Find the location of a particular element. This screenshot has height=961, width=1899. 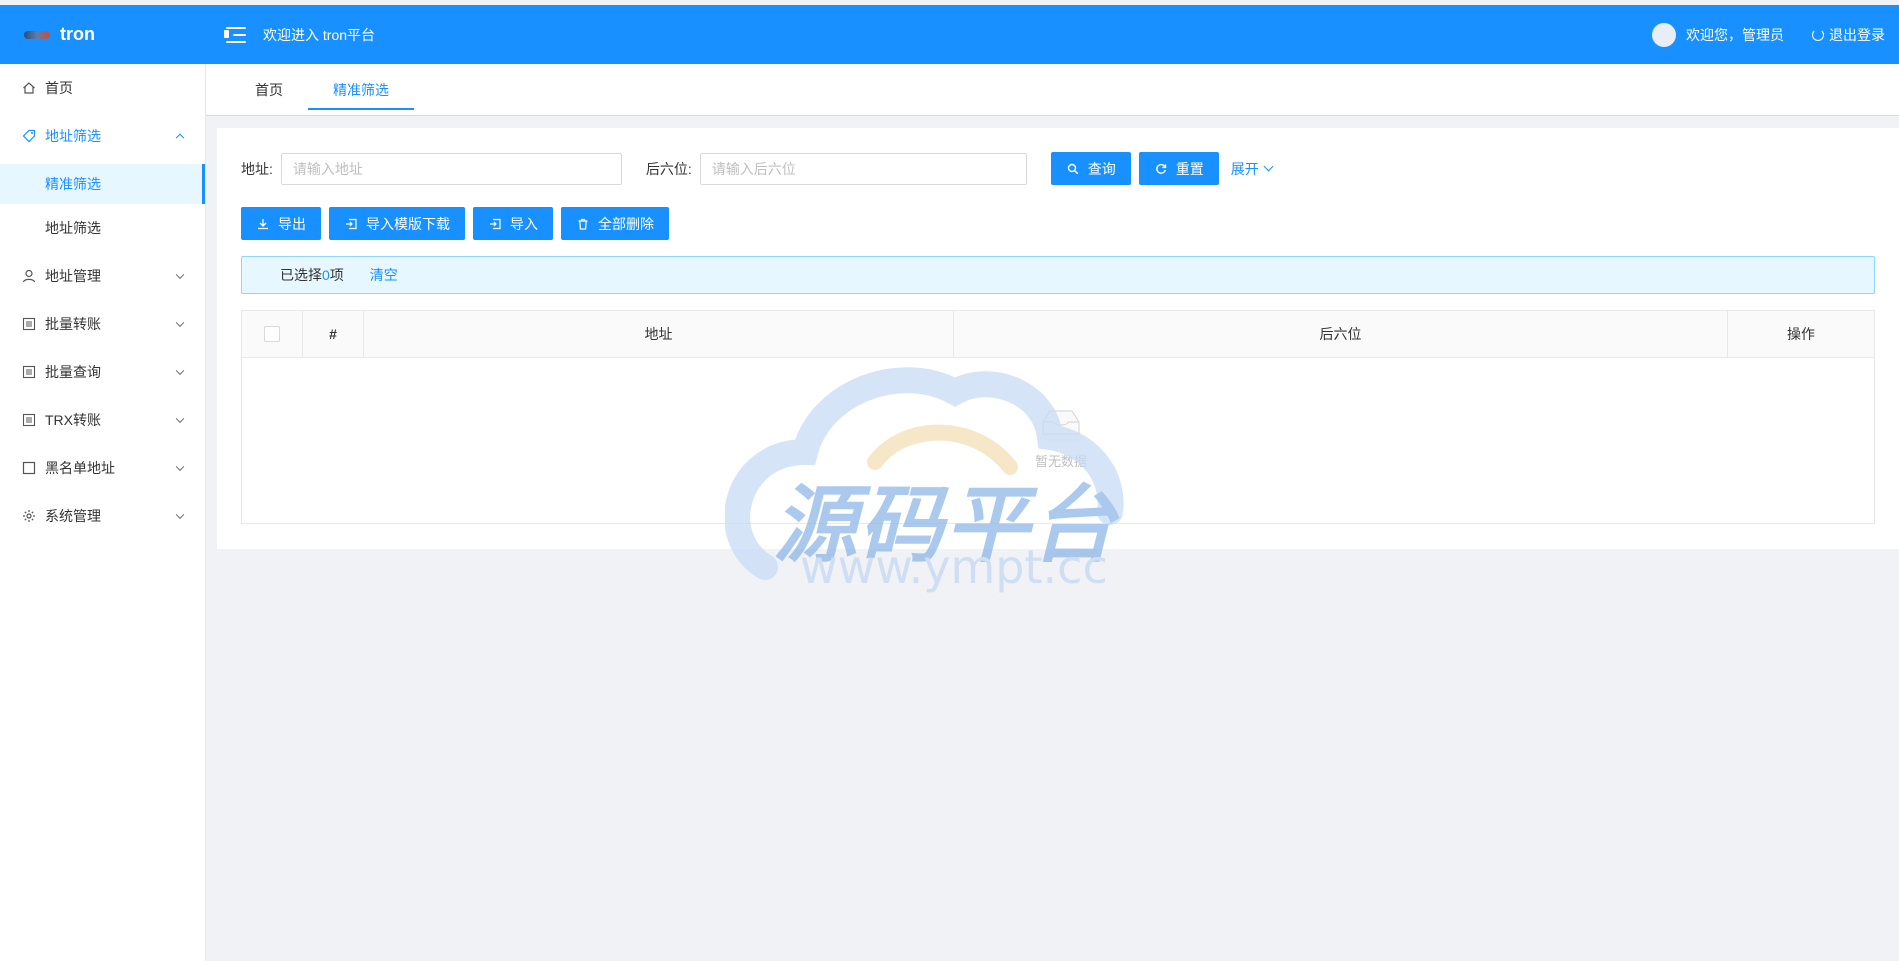

search-form: 地址: 后六位: 查询 重置 展开 is located at coordinates (757, 168).